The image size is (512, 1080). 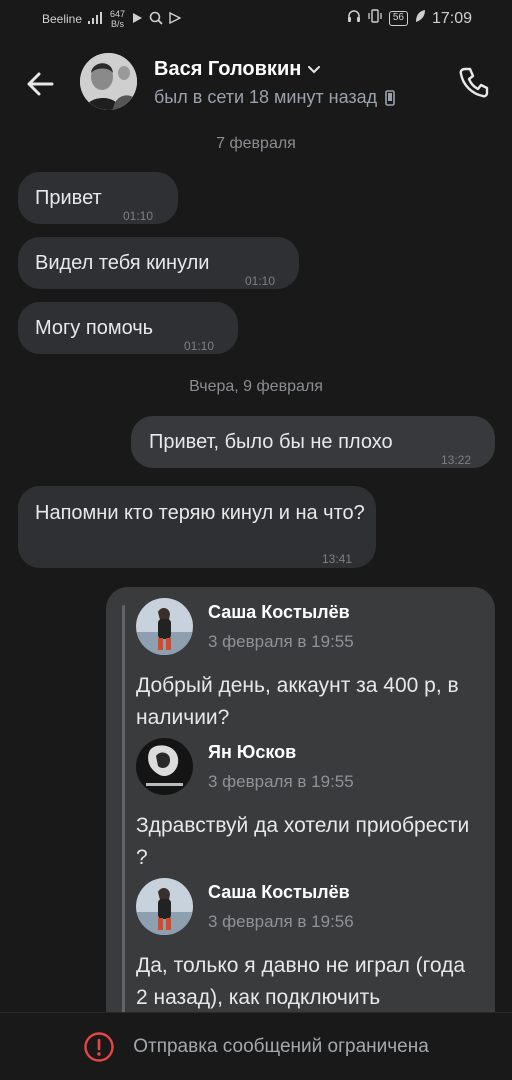 I want to click on search-status-icon, so click(x=156, y=19).